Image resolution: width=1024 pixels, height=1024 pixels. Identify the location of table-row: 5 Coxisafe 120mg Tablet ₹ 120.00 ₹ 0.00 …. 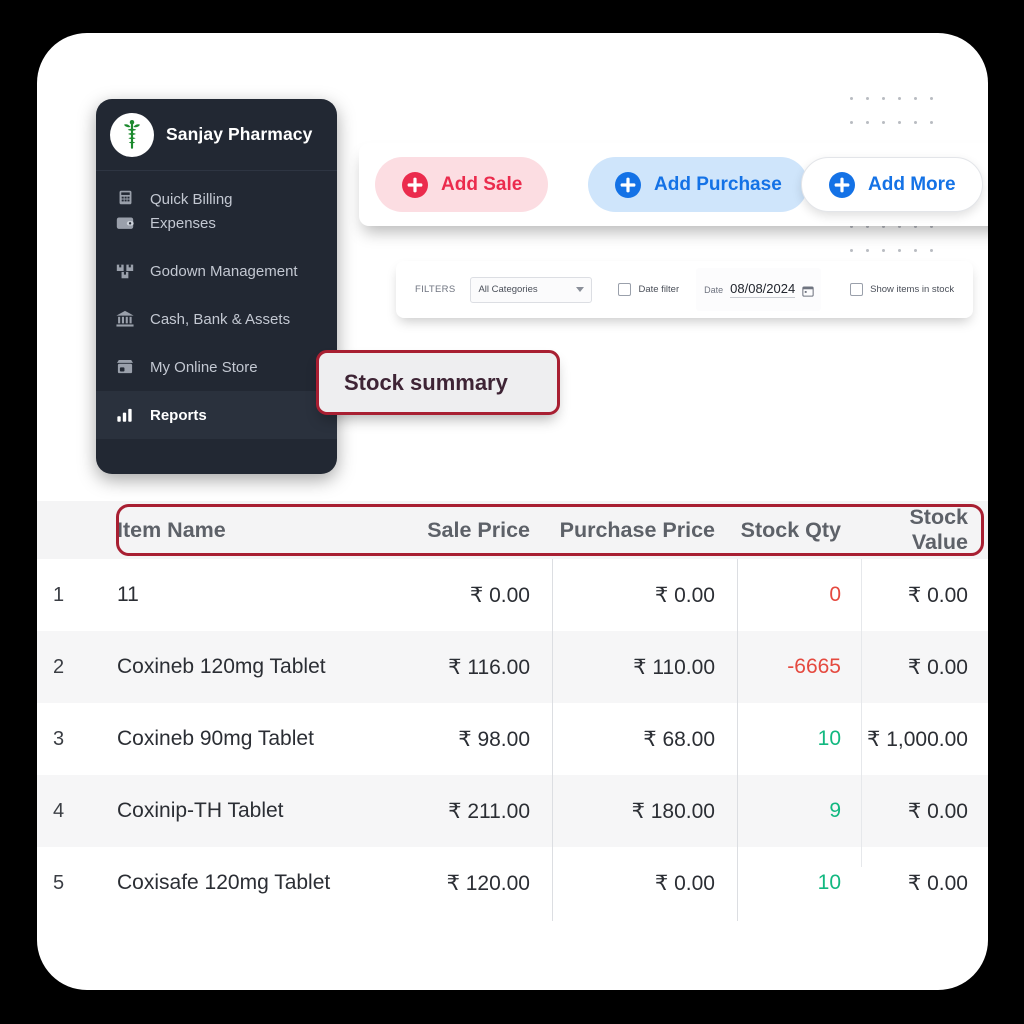
(512, 883).